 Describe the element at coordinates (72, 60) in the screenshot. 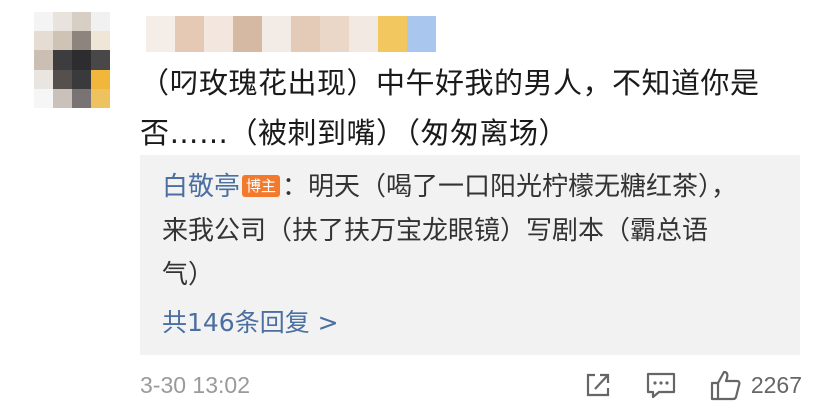

I see `avatar` at that location.